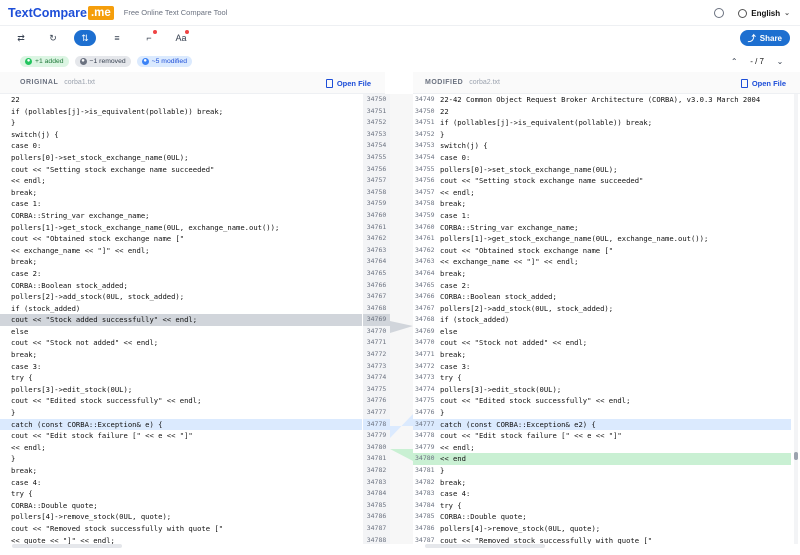  What do you see at coordinates (744, 83) in the screenshot?
I see `file-icon` at bounding box center [744, 83].